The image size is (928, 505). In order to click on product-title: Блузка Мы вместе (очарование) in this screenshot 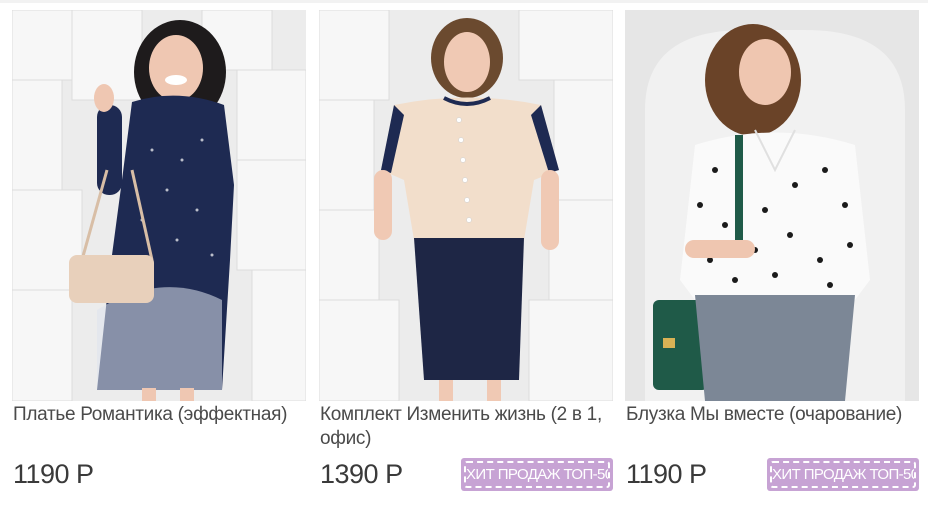, I will do `click(771, 415)`.